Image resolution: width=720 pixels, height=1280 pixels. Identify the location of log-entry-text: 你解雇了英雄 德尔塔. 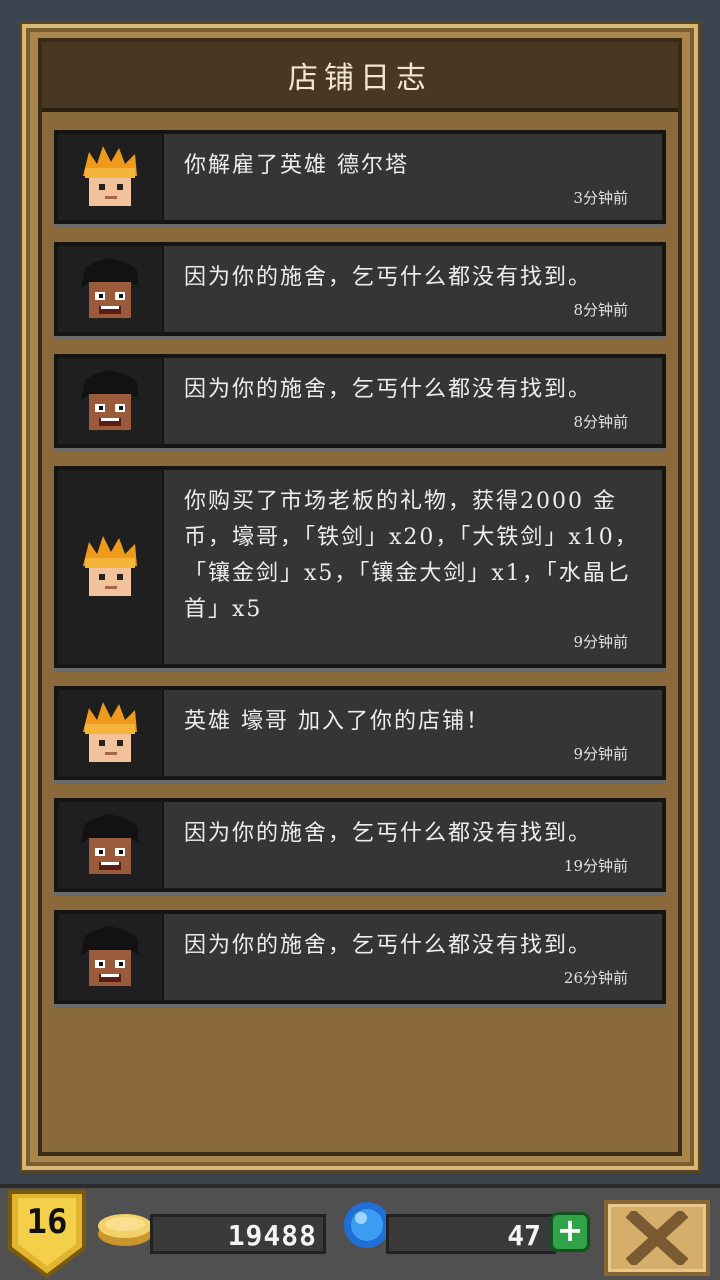
(296, 165).